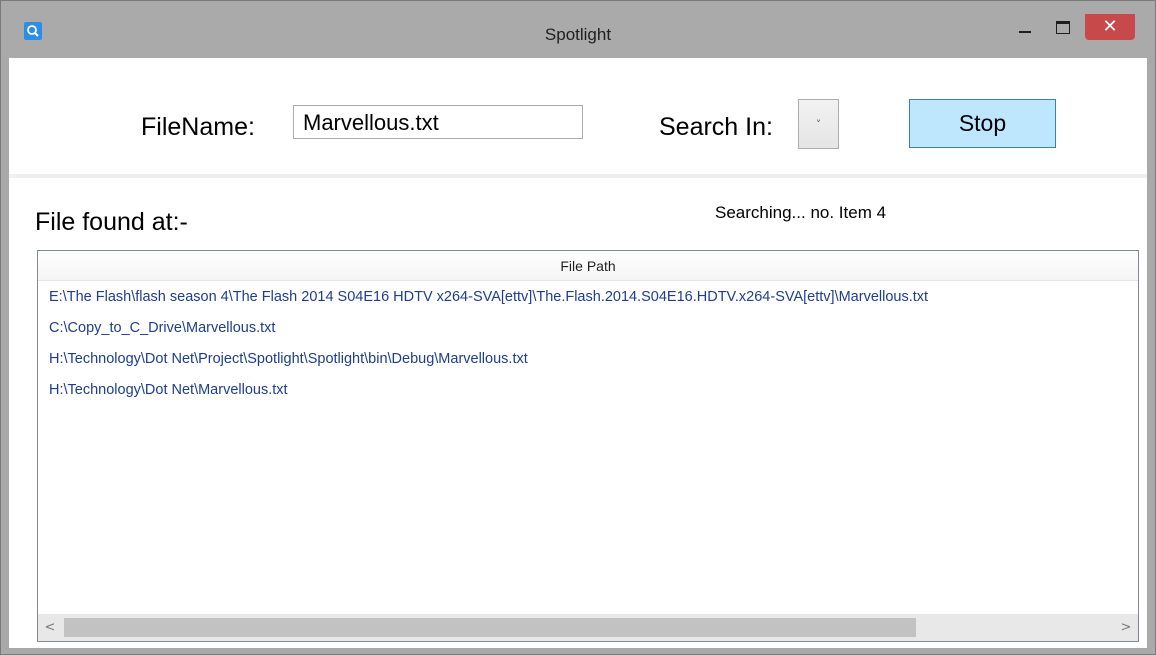 Image resolution: width=1156 pixels, height=655 pixels. I want to click on search-in-dropdown: ˅, so click(818, 124).